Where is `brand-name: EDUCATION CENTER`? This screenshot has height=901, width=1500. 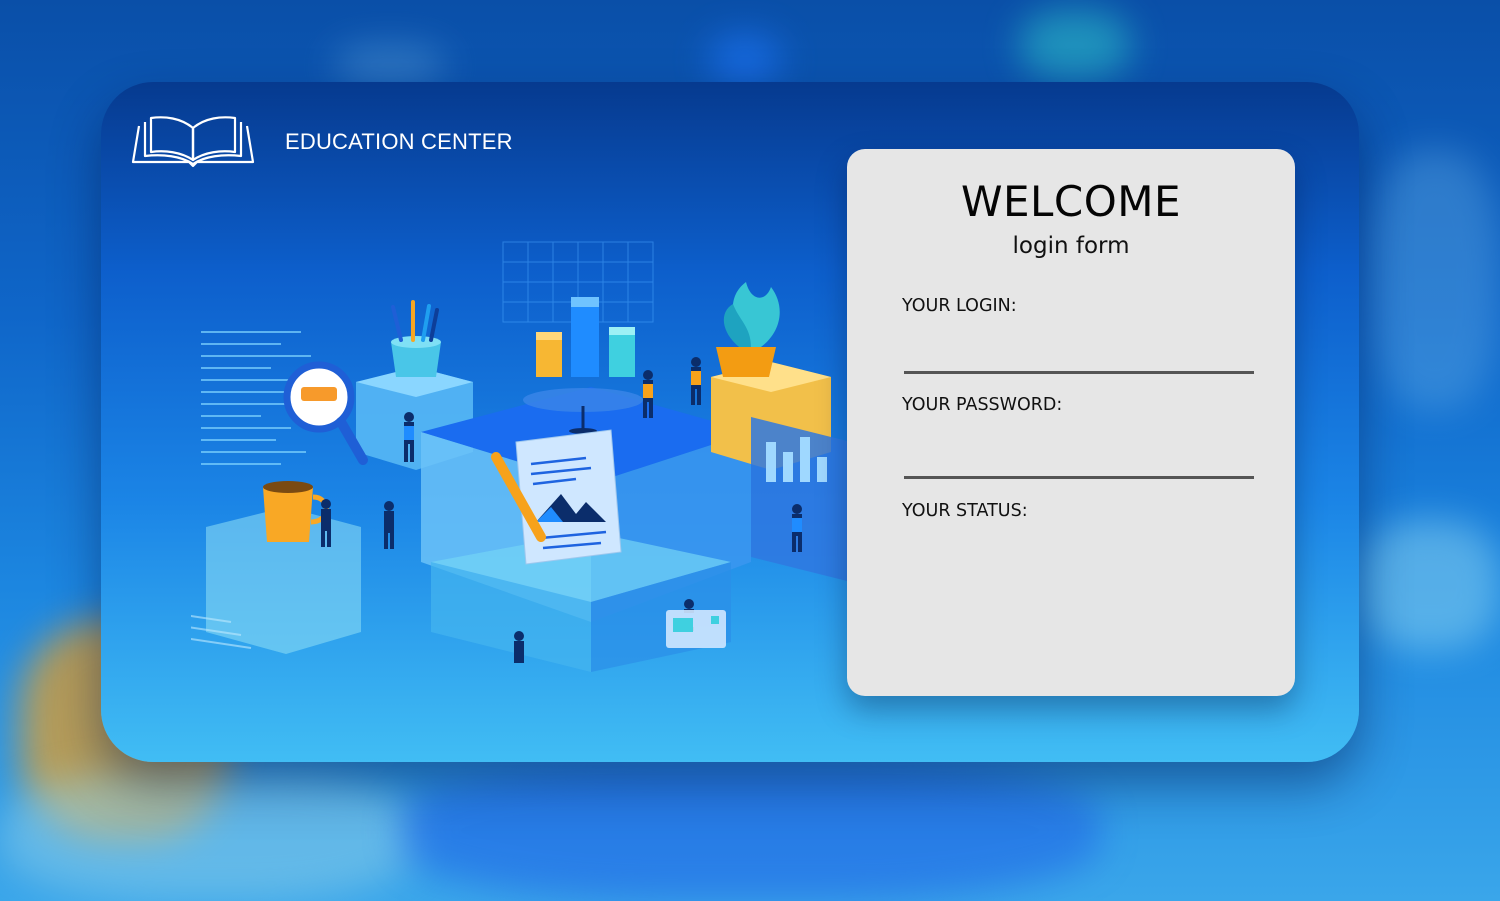
brand-name: EDUCATION CENTER is located at coordinates (399, 141).